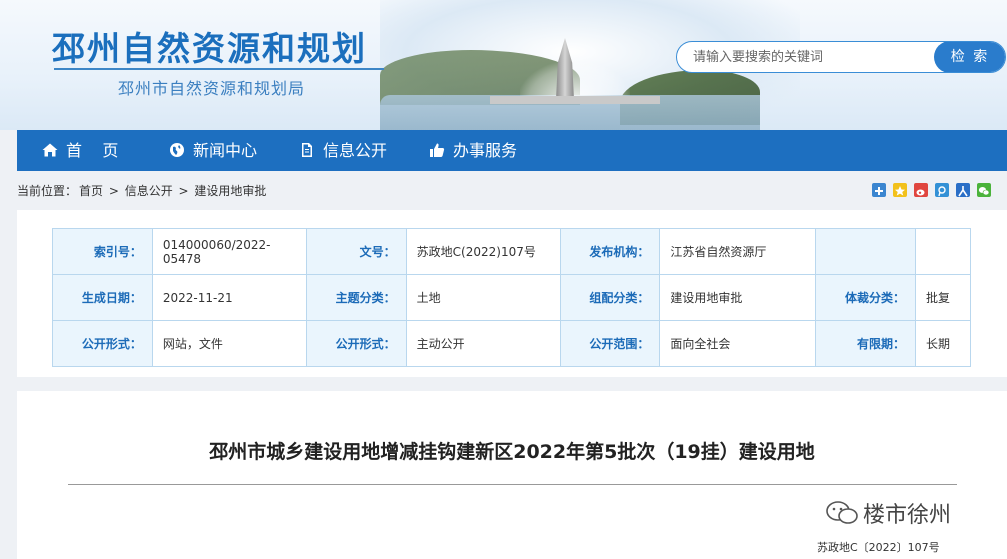 This screenshot has height=559, width=1007. I want to click on site-title: 邳州自然资源和规划, so click(209, 48).